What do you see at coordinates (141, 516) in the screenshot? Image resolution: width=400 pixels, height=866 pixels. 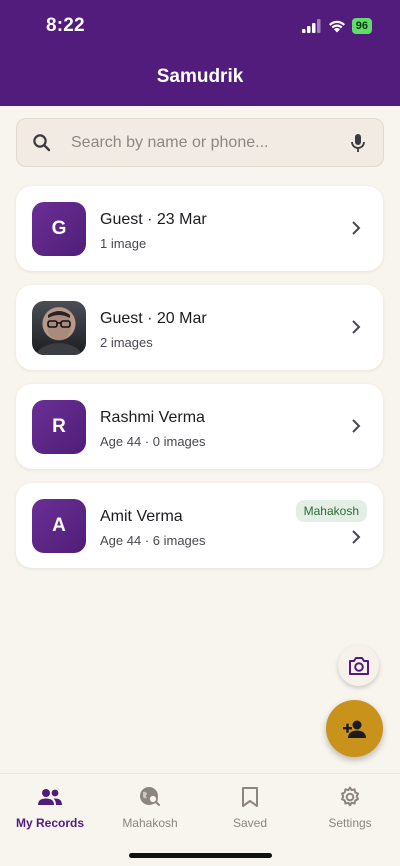 I see `record-name: Amit Verma` at bounding box center [141, 516].